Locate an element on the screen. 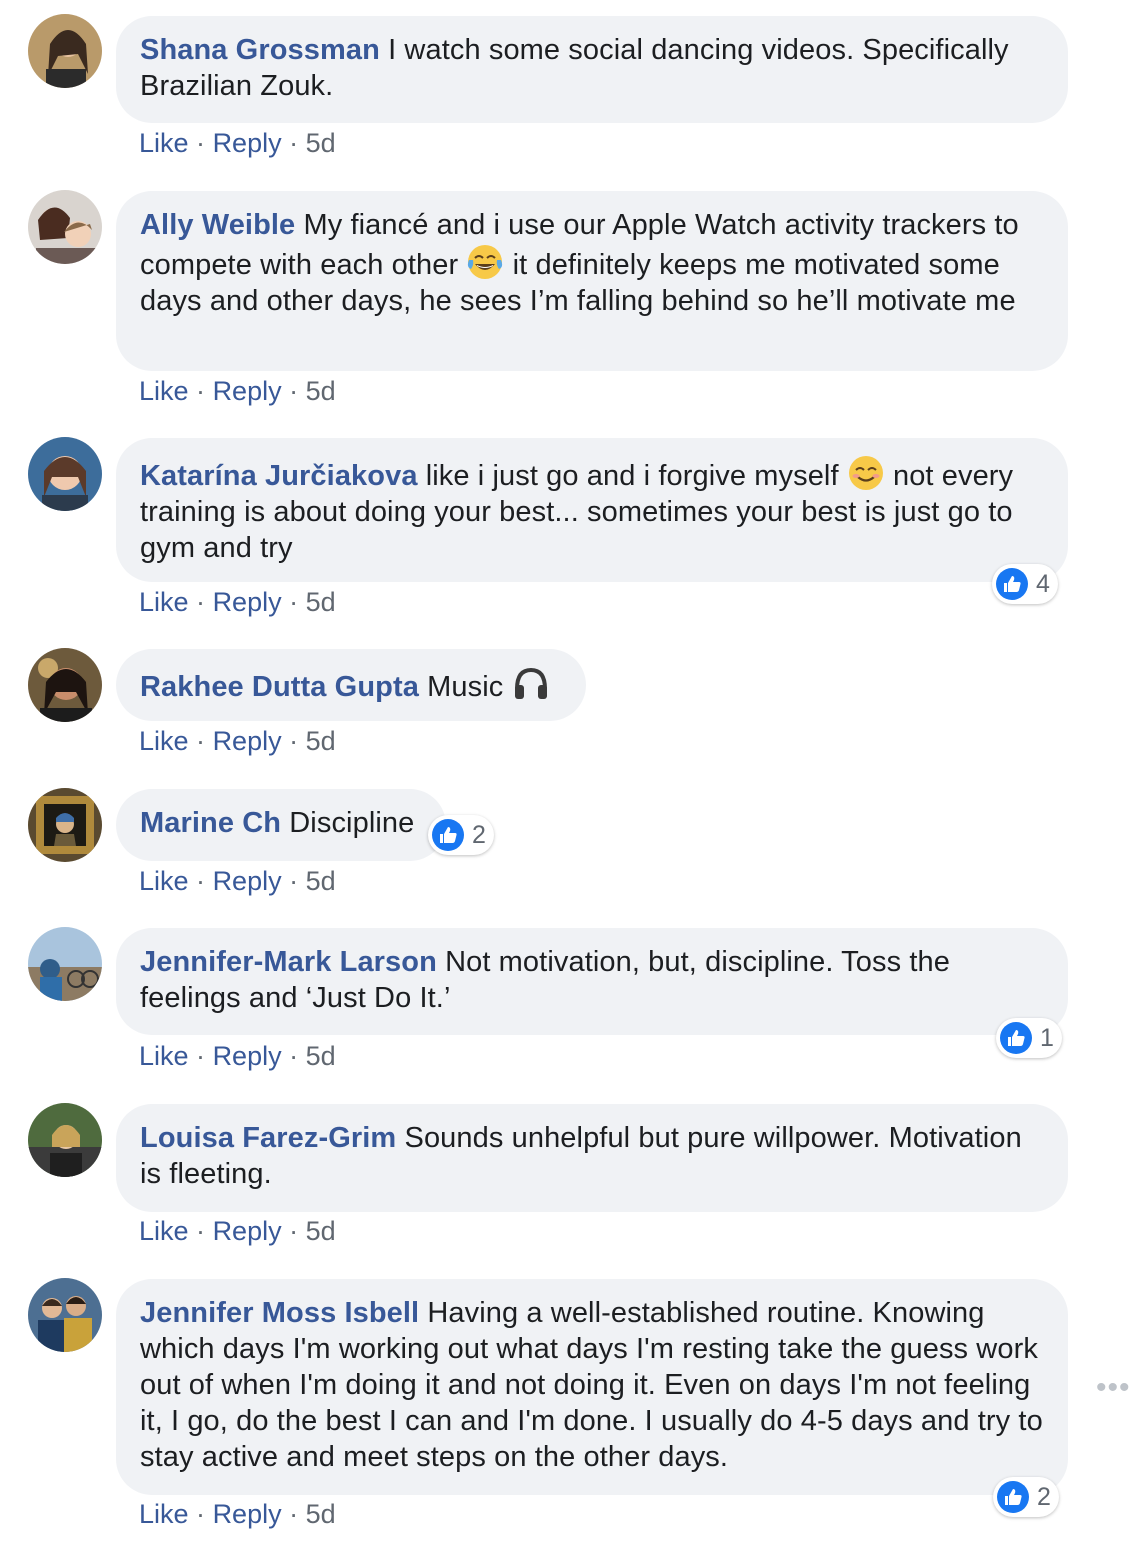  comment-author: Marine Ch is located at coordinates (210, 823).